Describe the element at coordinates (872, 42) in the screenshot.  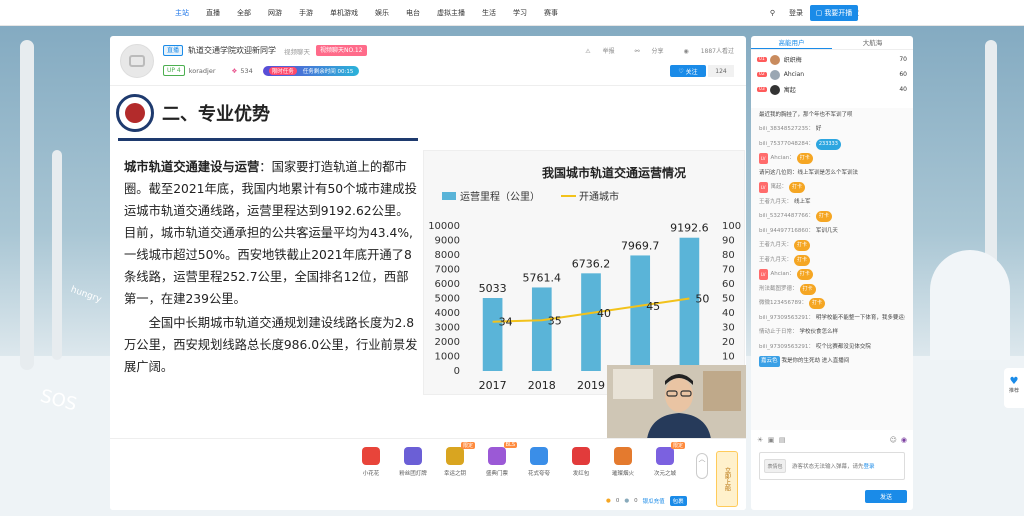
I see `tab-voyage: 大航海` at that location.